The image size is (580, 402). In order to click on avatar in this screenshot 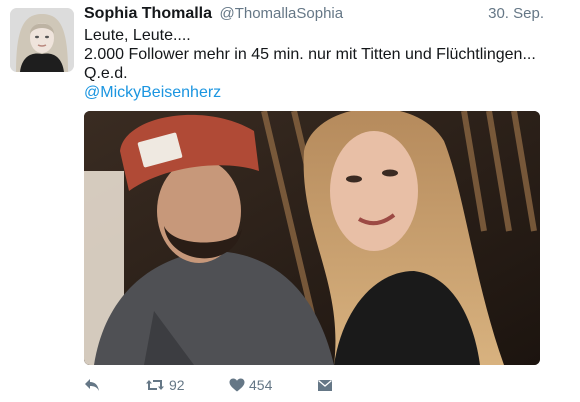, I will do `click(42, 40)`.